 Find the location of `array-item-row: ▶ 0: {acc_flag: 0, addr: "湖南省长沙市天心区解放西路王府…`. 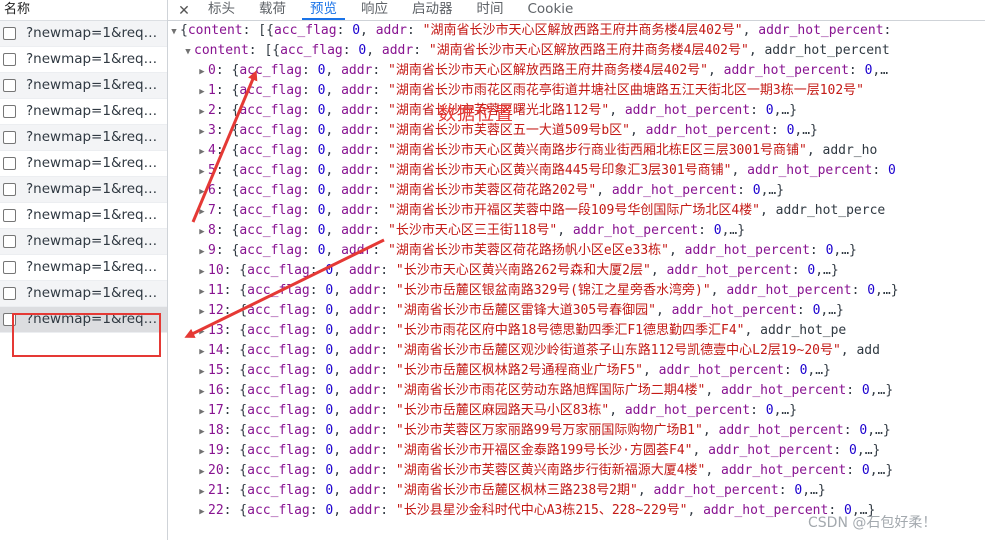

array-item-row: ▶ 0: {acc_flag: 0, addr: "湖南省长沙市天心区解放西路王府… is located at coordinates (576, 71).